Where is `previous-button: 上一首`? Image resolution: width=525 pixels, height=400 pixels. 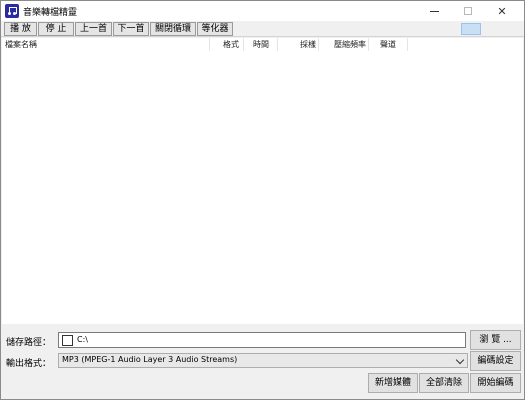 previous-button: 上一首 is located at coordinates (93, 29).